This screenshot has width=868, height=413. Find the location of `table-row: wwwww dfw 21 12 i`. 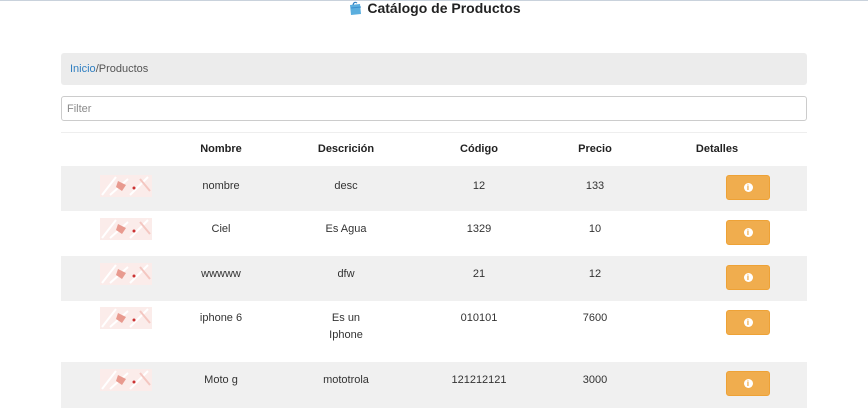

table-row: wwwww dfw 21 12 i is located at coordinates (434, 278).